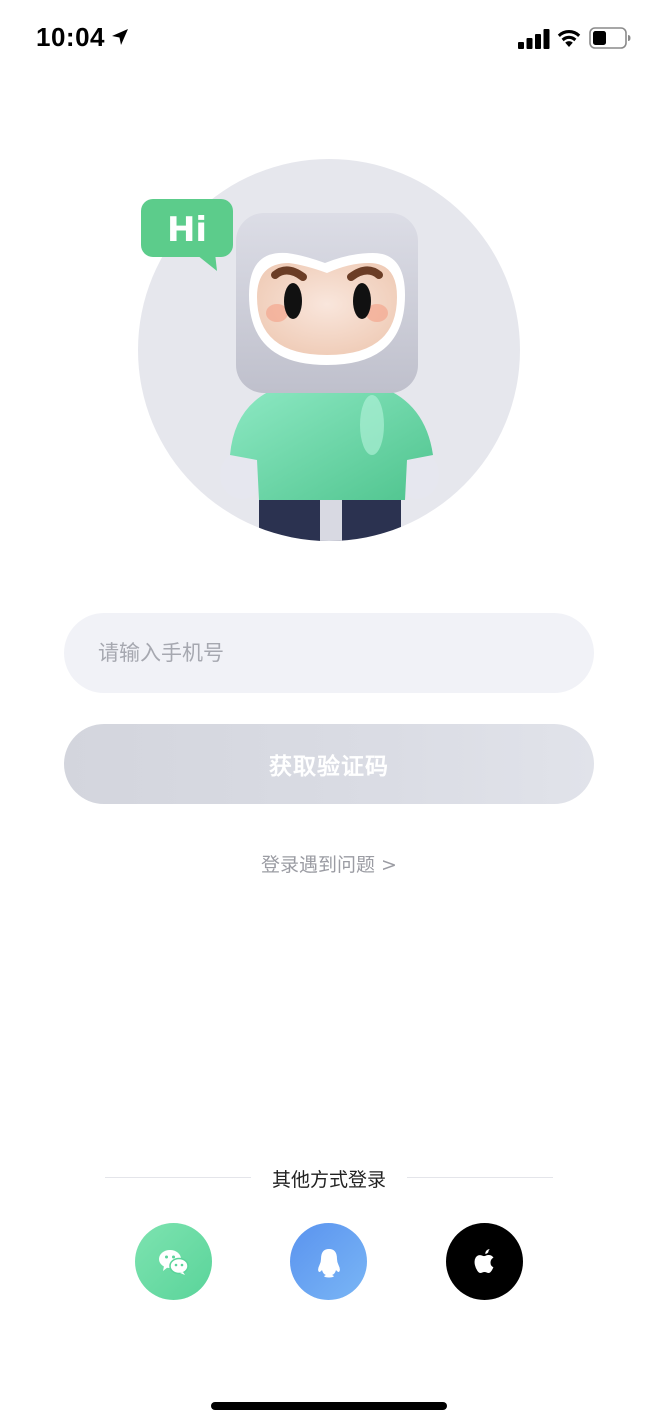 The height and width of the screenshot is (1424, 658). Describe the element at coordinates (187, 230) in the screenshot. I see `bubble-text: Hi` at that location.